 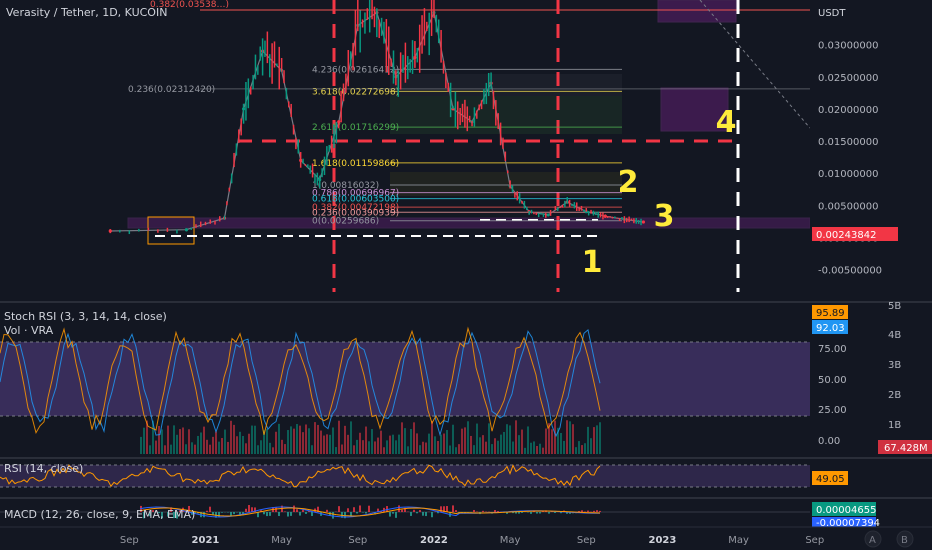 I want to click on fib-zone-mid, so click(x=506, y=115).